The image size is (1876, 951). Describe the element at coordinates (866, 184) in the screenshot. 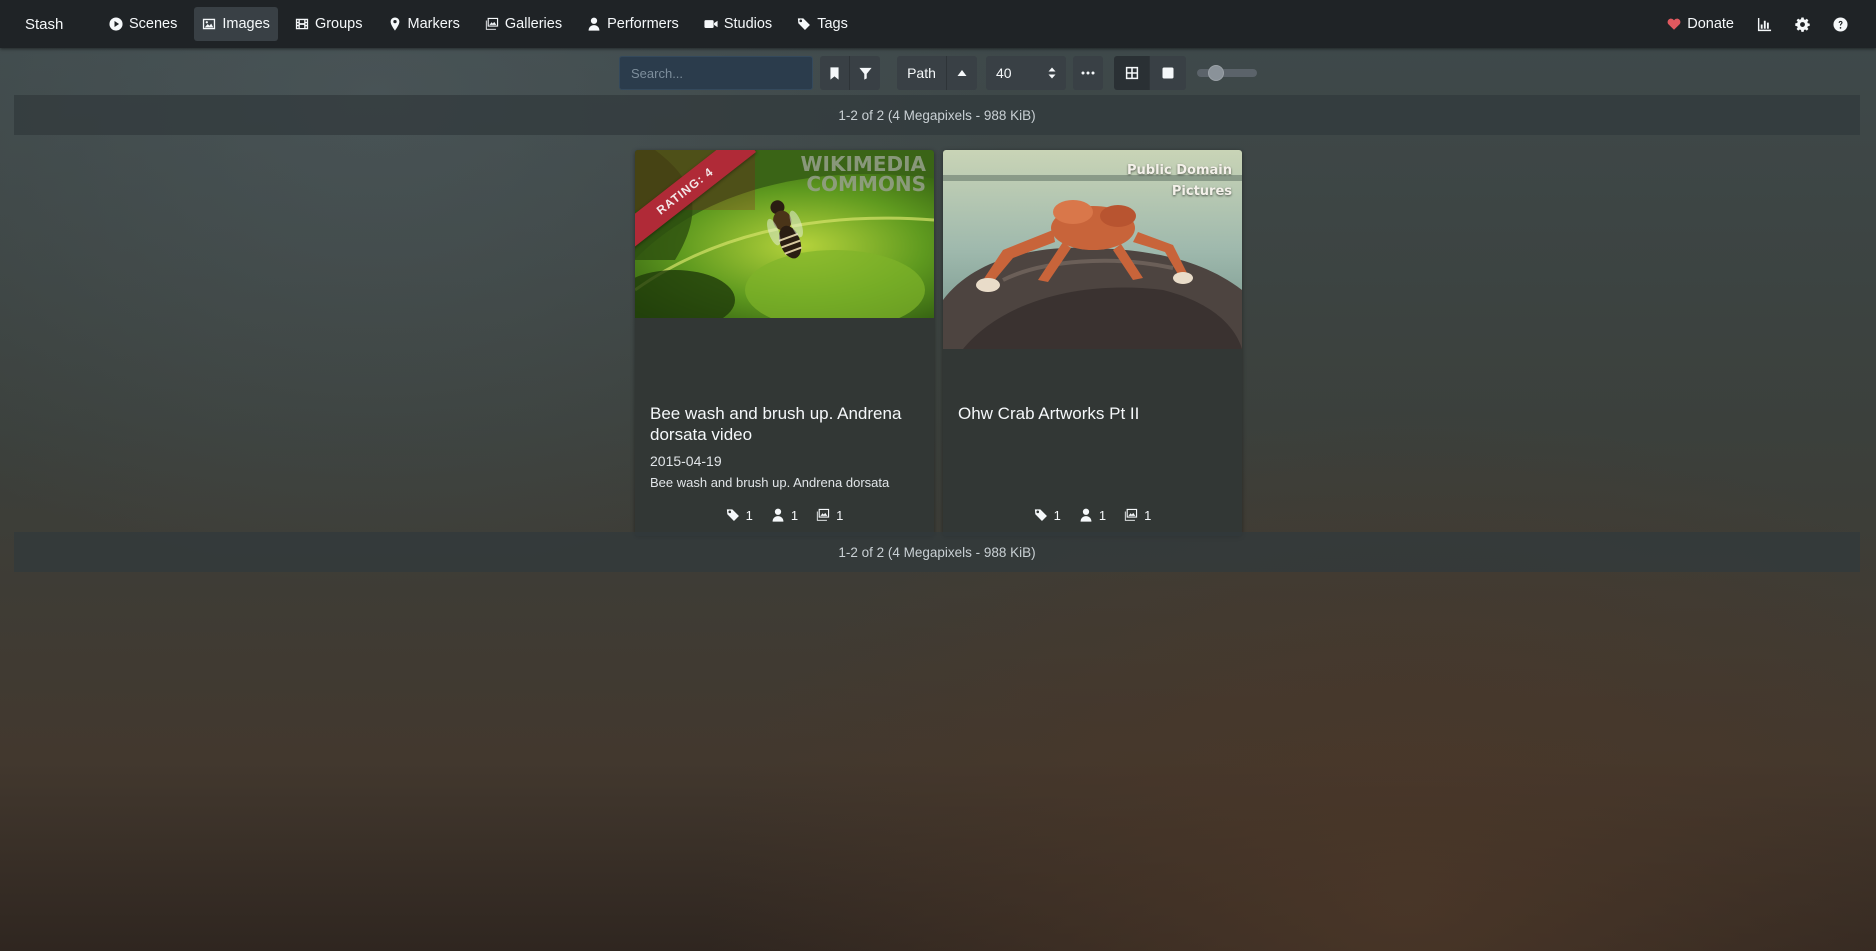

I see `watermark-line2: COMMONS` at that location.